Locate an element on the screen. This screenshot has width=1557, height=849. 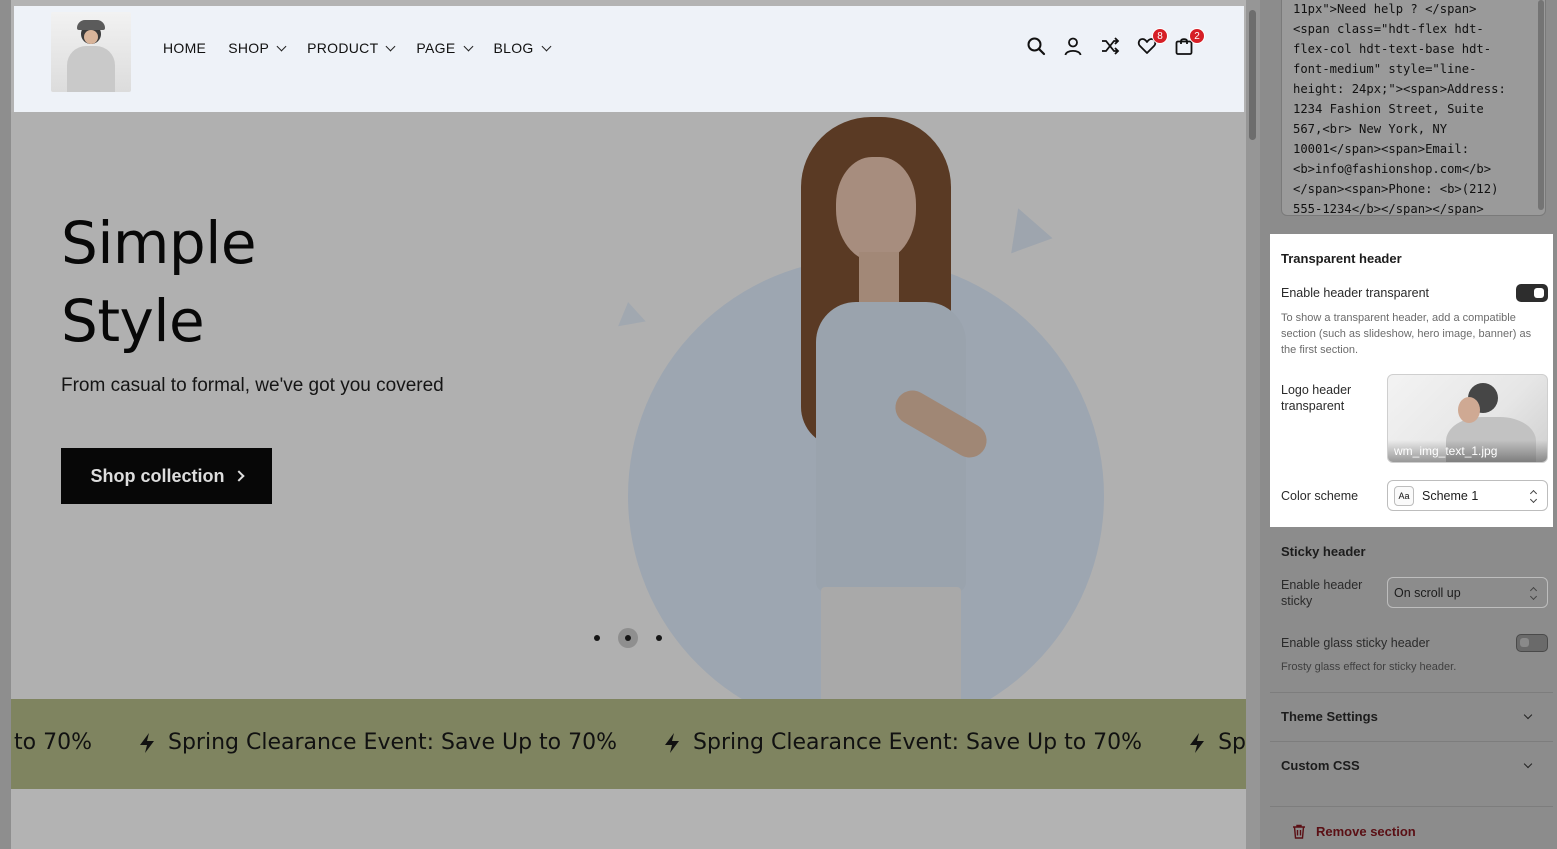
compare-icon is located at coordinates (1110, 46).